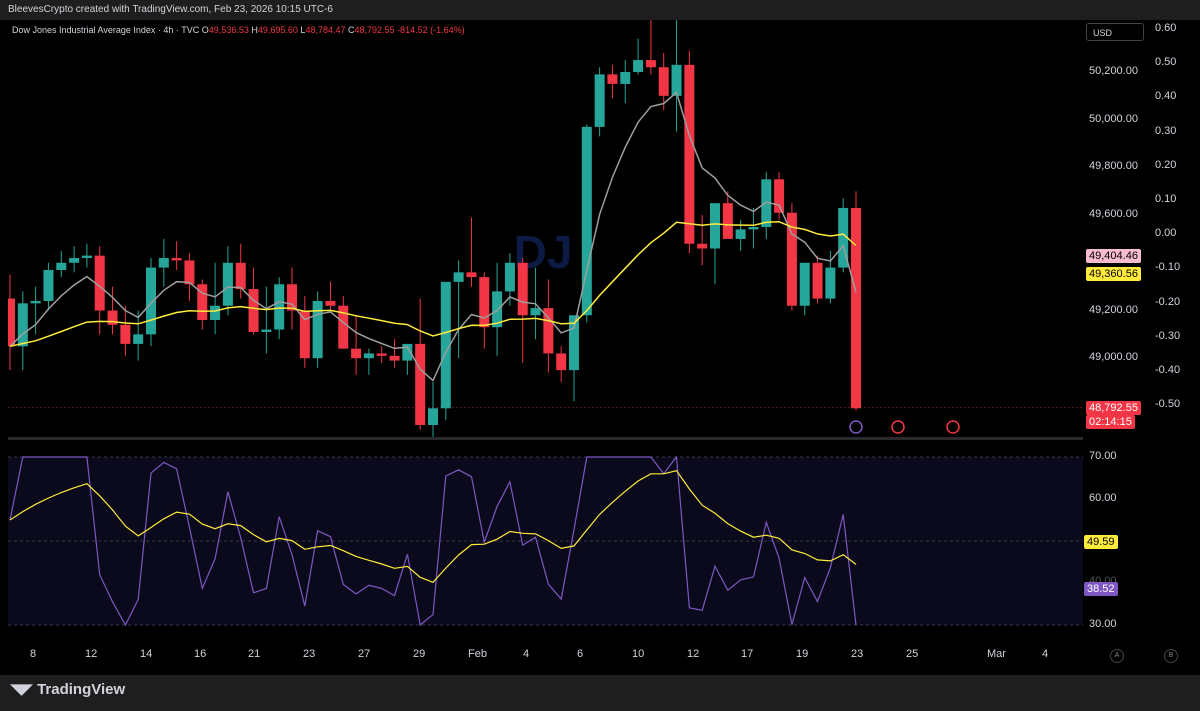 This screenshot has height=711, width=1200. What do you see at coordinates (1171, 656) in the screenshot?
I see `axis-circle-button-2: B` at bounding box center [1171, 656].